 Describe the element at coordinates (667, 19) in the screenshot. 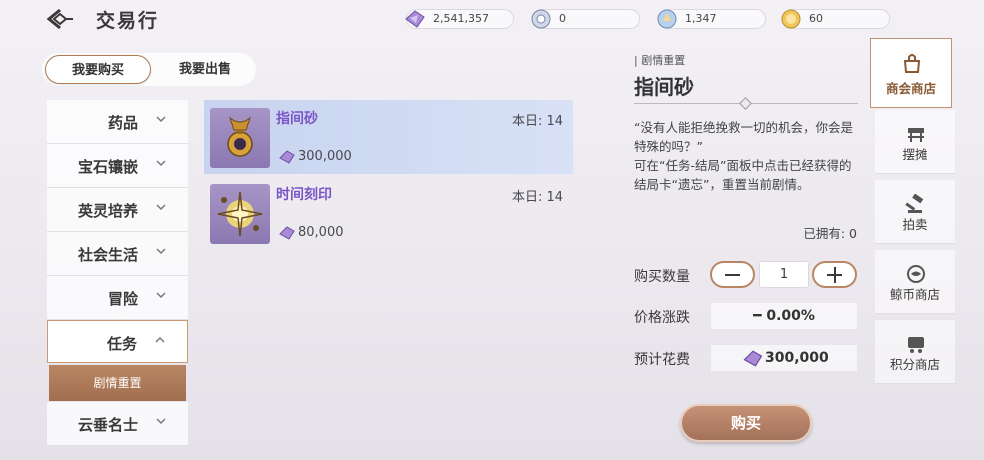

I see `blue-crystal-icon` at that location.